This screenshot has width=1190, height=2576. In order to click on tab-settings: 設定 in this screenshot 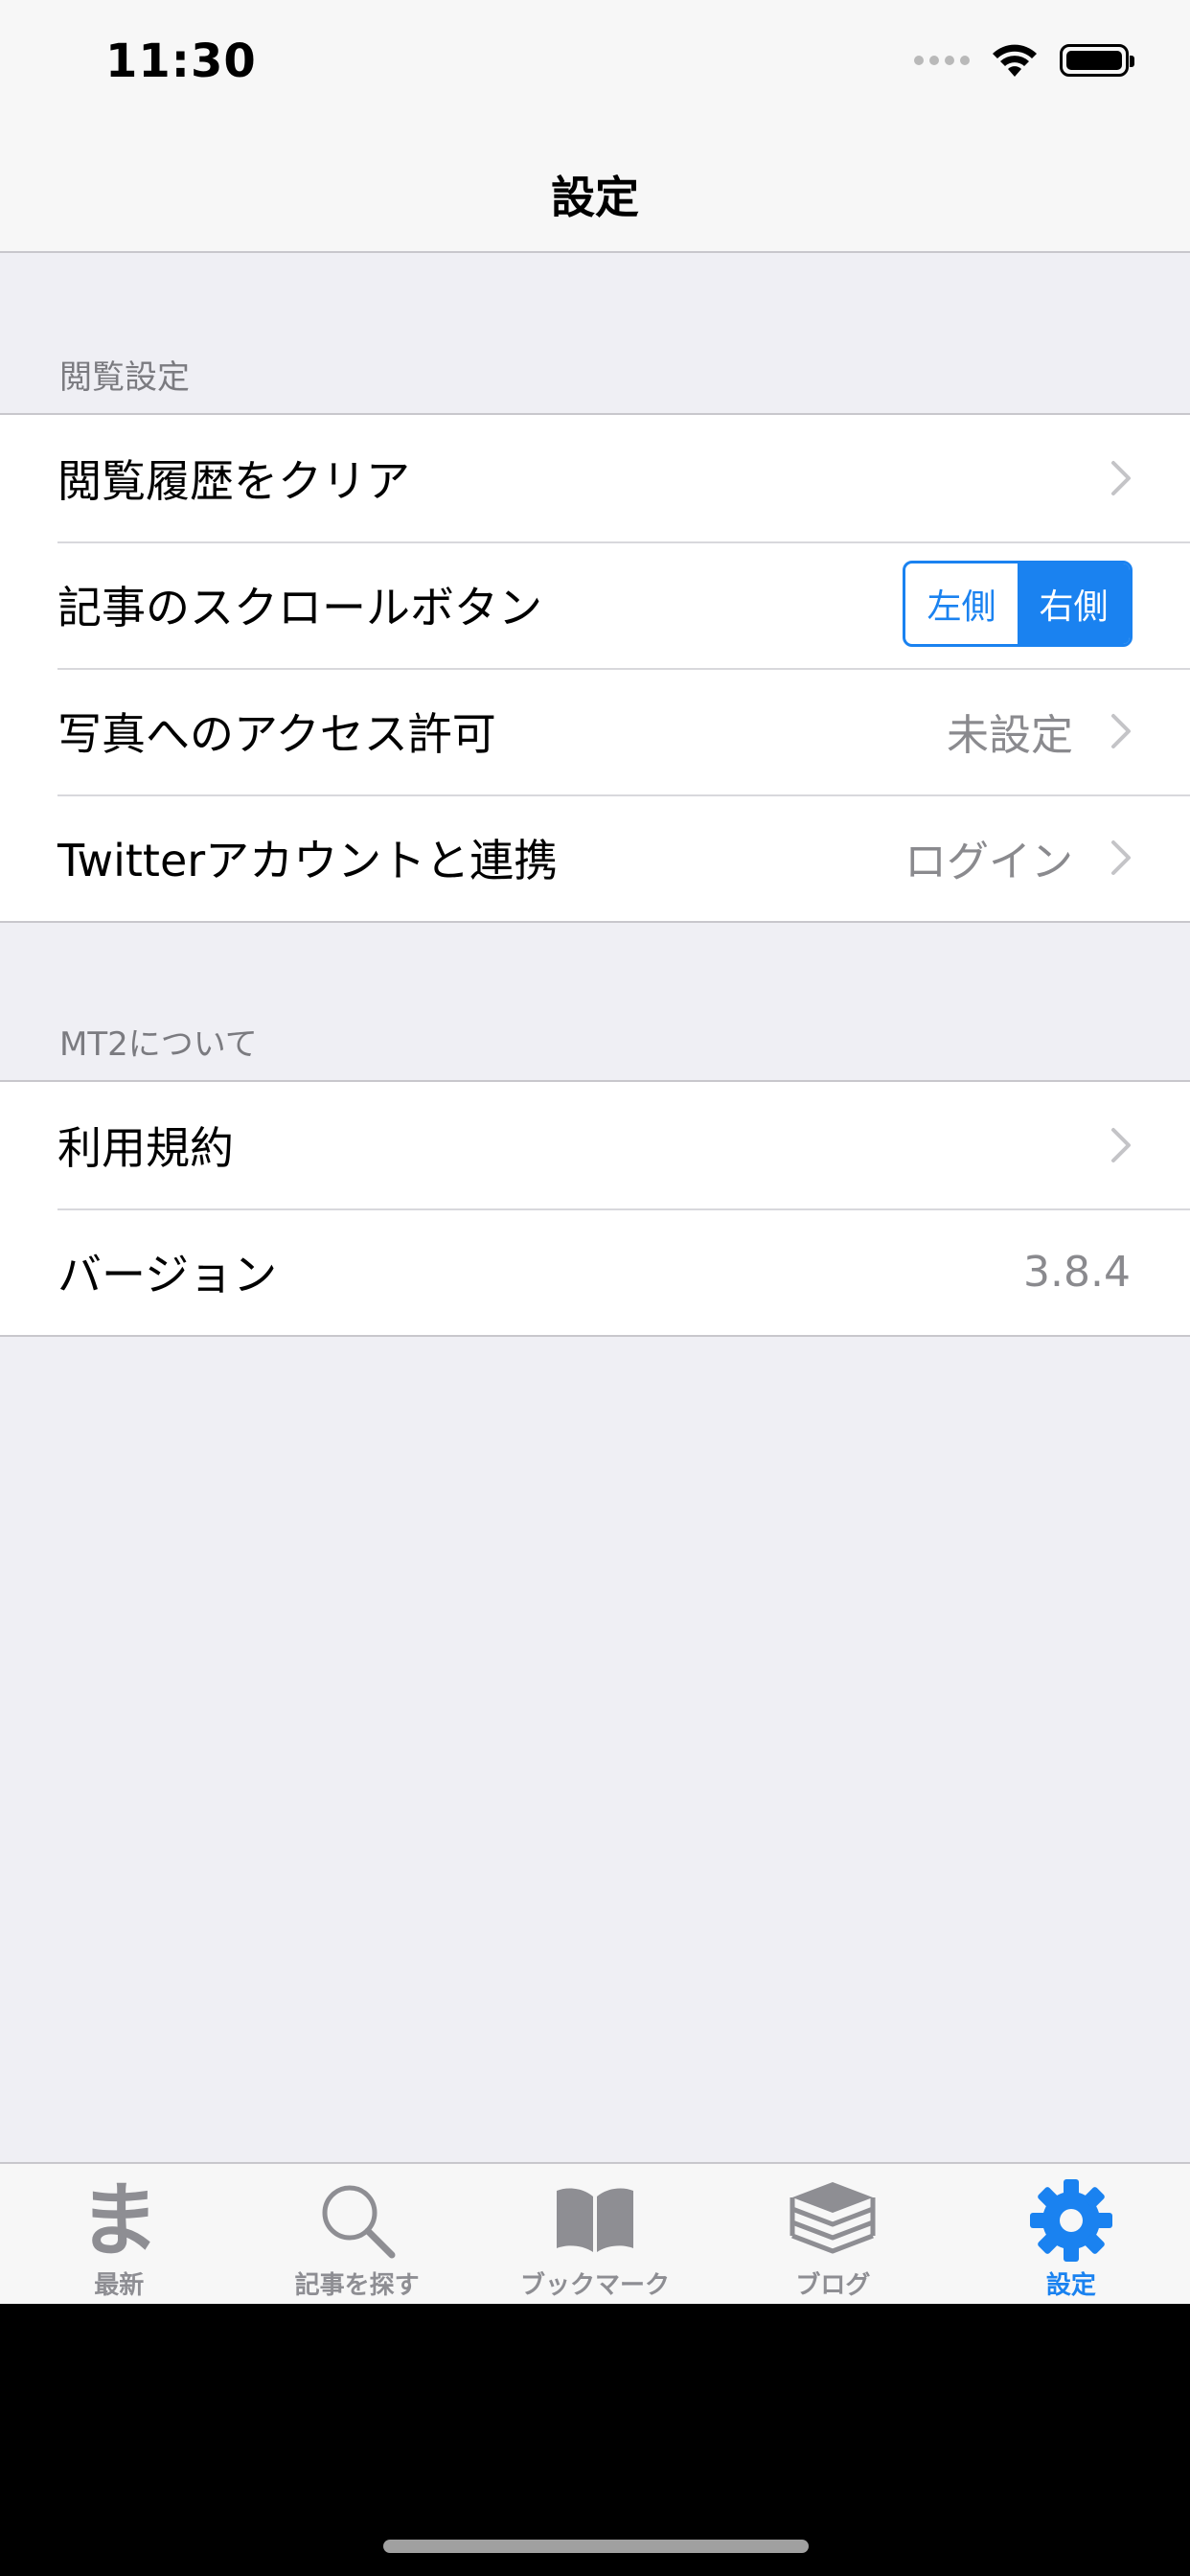, I will do `click(1071, 2234)`.